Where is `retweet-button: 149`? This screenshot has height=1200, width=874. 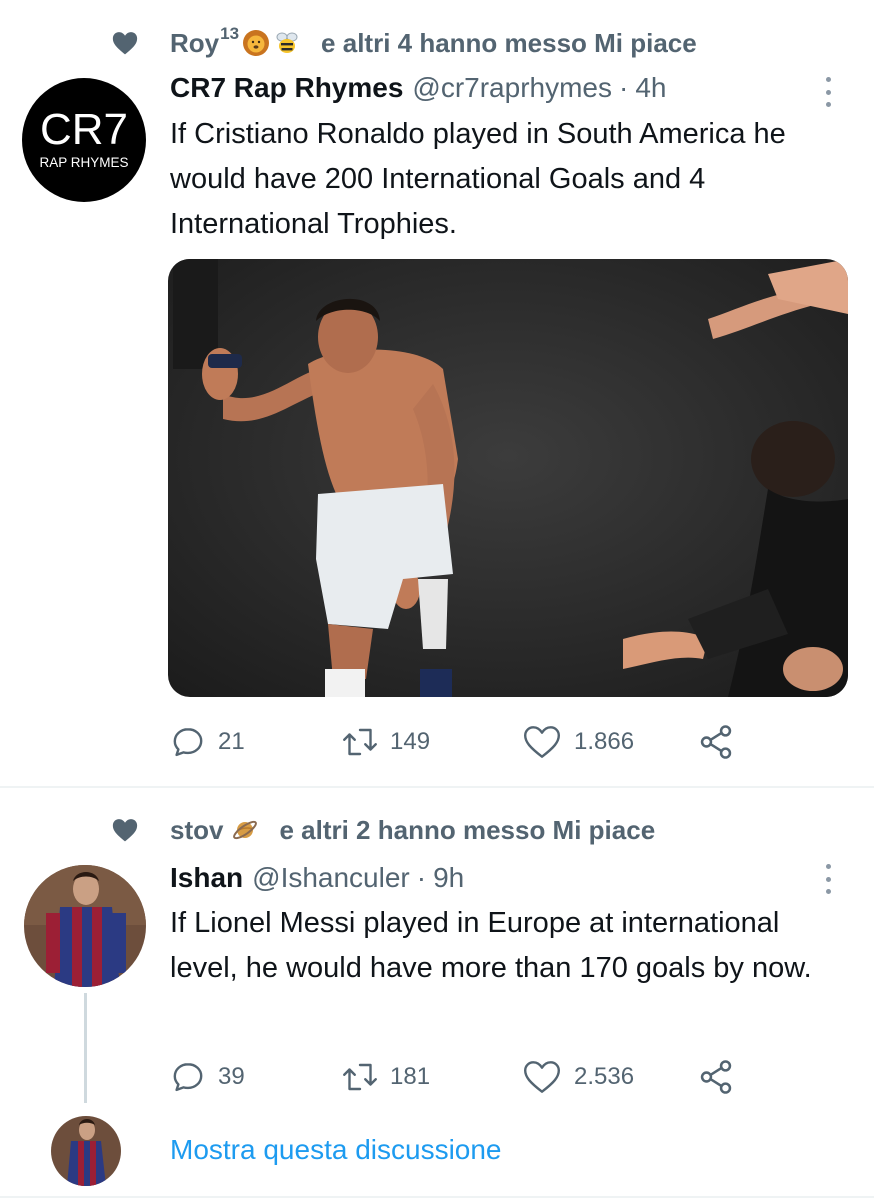 retweet-button: 149 is located at coordinates (386, 742).